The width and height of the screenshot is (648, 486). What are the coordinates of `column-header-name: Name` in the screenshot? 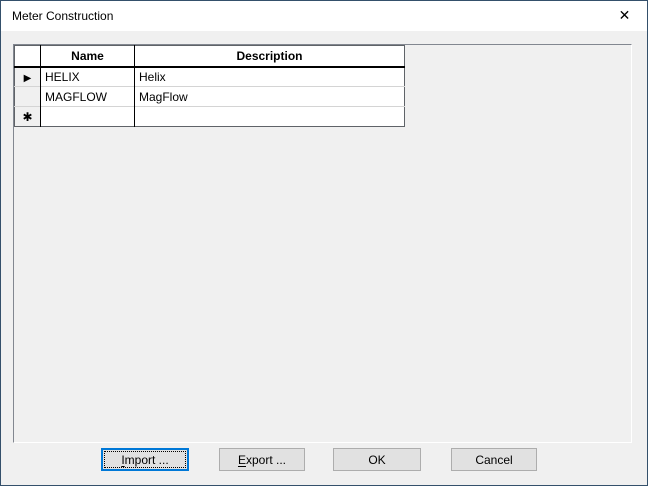 It's located at (87, 56).